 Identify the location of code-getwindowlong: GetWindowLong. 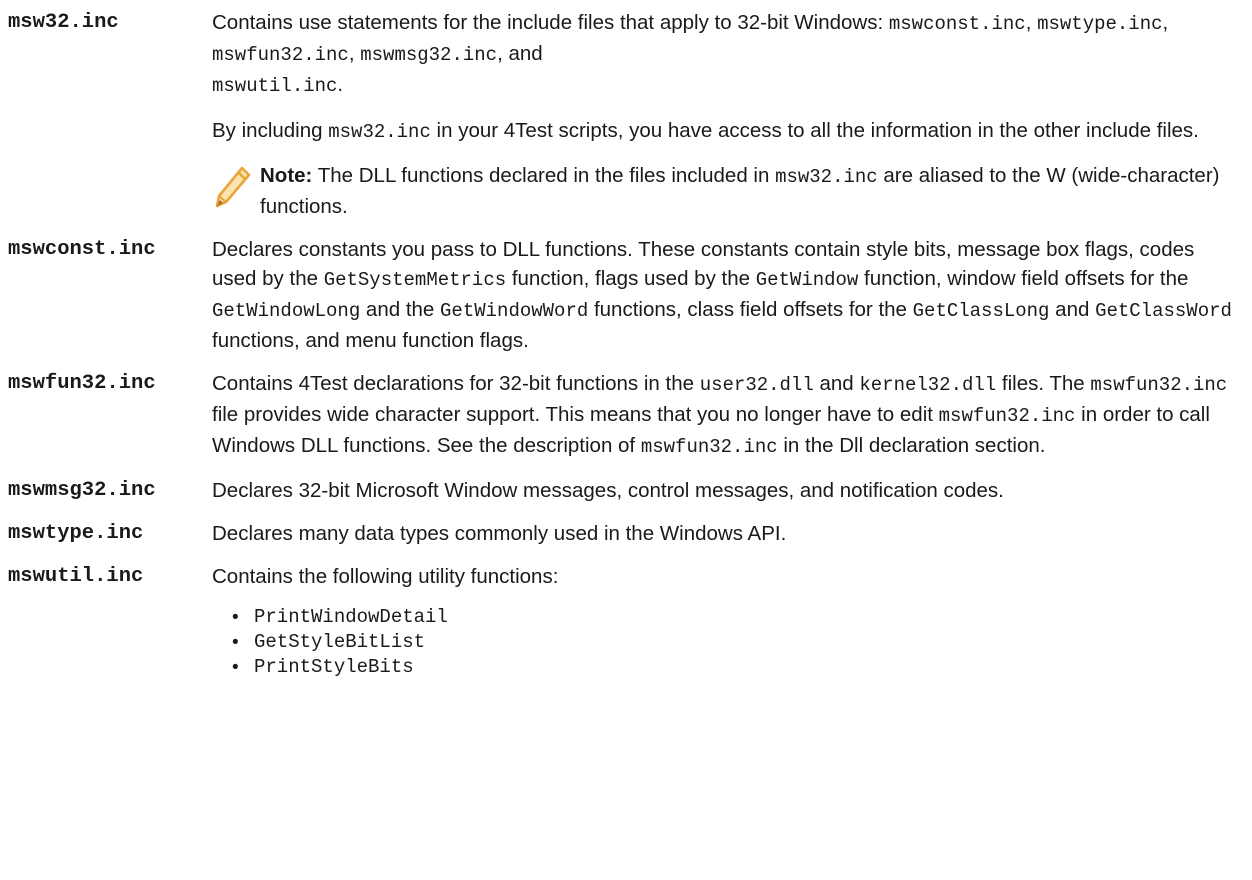
(286, 311).